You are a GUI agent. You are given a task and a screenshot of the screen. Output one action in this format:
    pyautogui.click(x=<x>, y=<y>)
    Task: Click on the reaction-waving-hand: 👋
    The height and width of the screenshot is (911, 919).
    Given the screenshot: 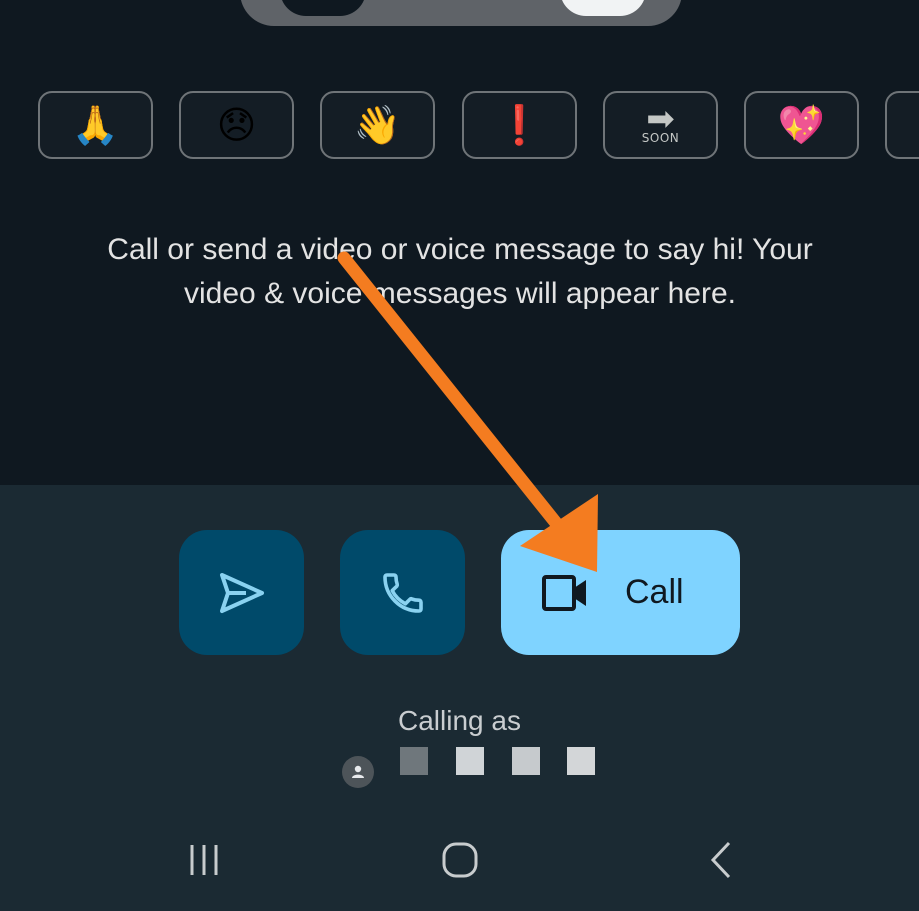 What is the action you would take?
    pyautogui.click(x=377, y=125)
    